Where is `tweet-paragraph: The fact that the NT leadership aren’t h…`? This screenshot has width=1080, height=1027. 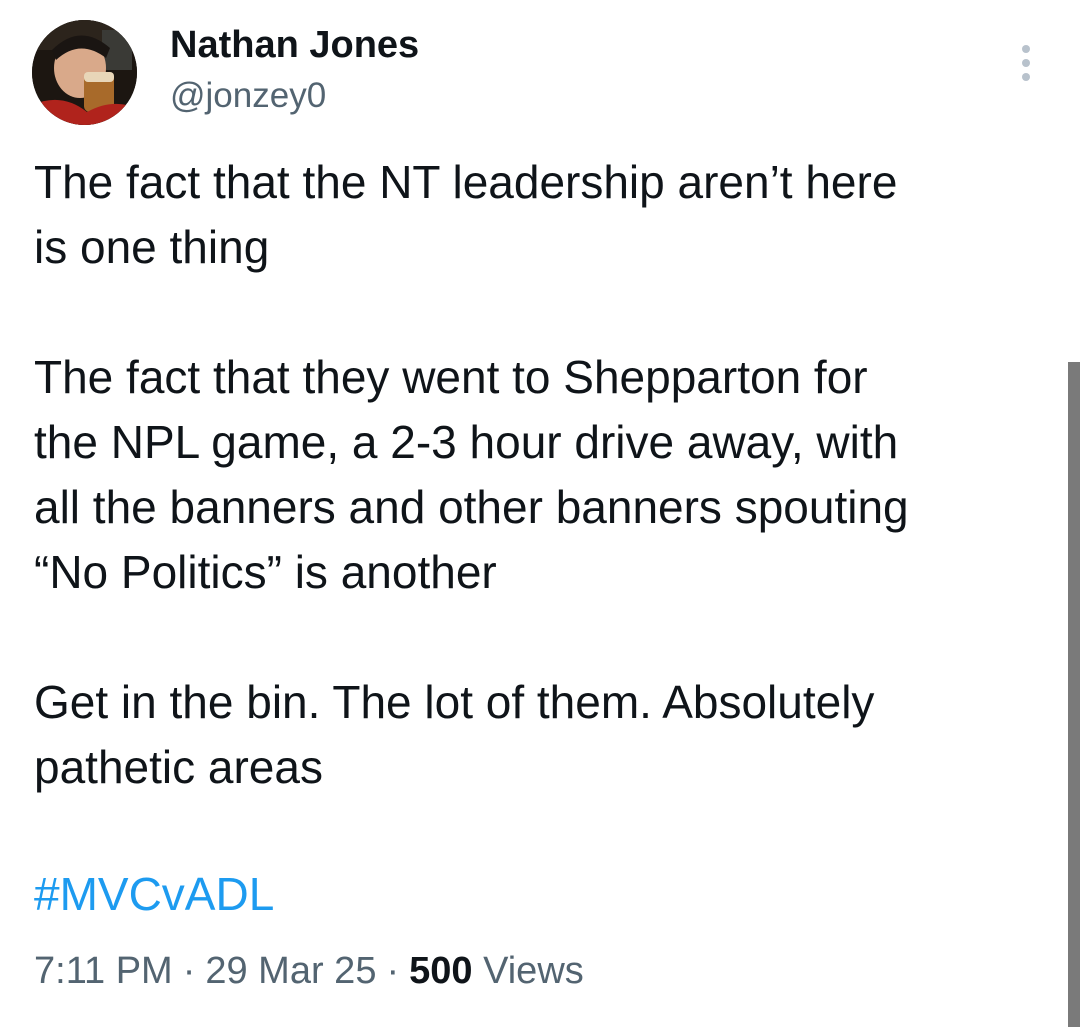 tweet-paragraph: The fact that the NT leadership aren’t h… is located at coordinates (466, 214).